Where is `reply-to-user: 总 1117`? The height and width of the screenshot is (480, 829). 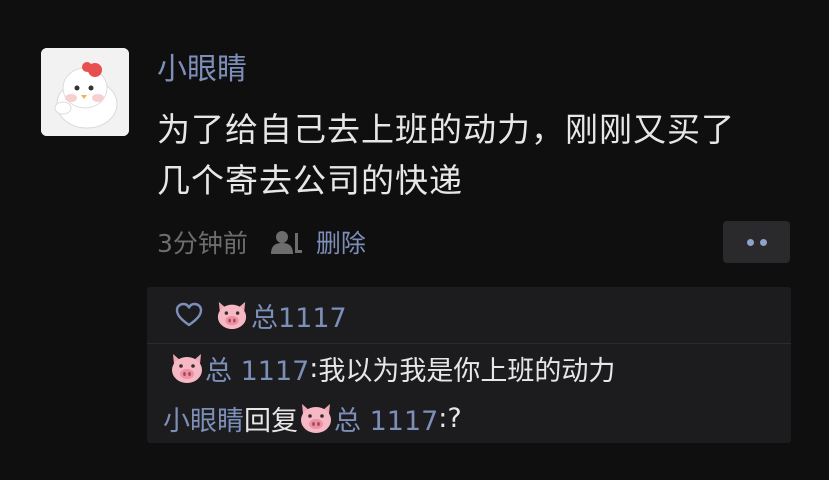 reply-to-user: 总 1117 is located at coordinates (386, 418).